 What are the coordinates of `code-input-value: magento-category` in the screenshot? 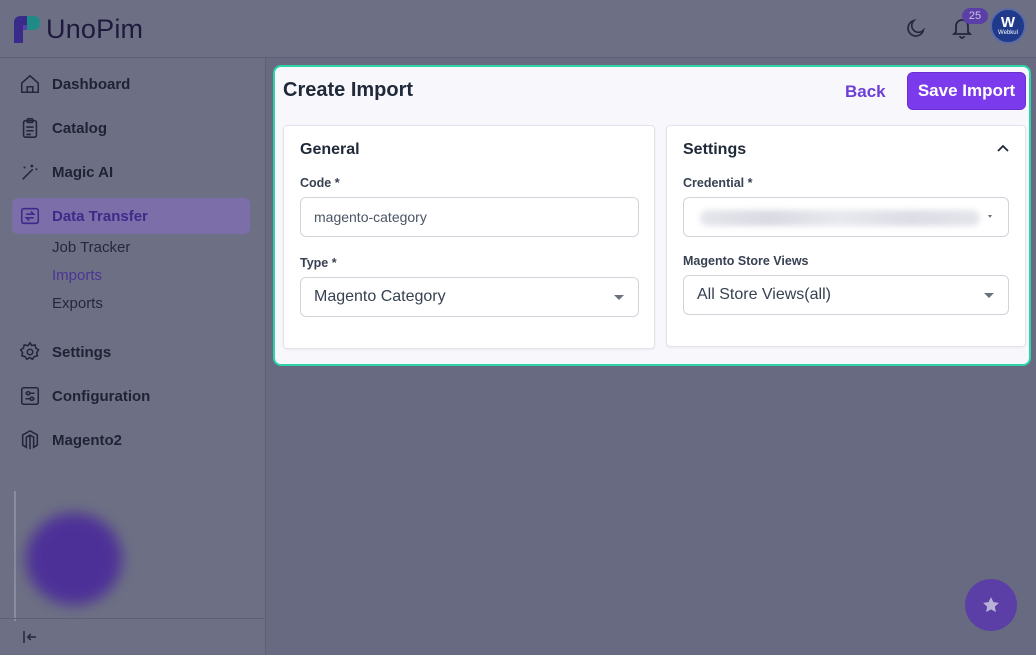 It's located at (370, 217).